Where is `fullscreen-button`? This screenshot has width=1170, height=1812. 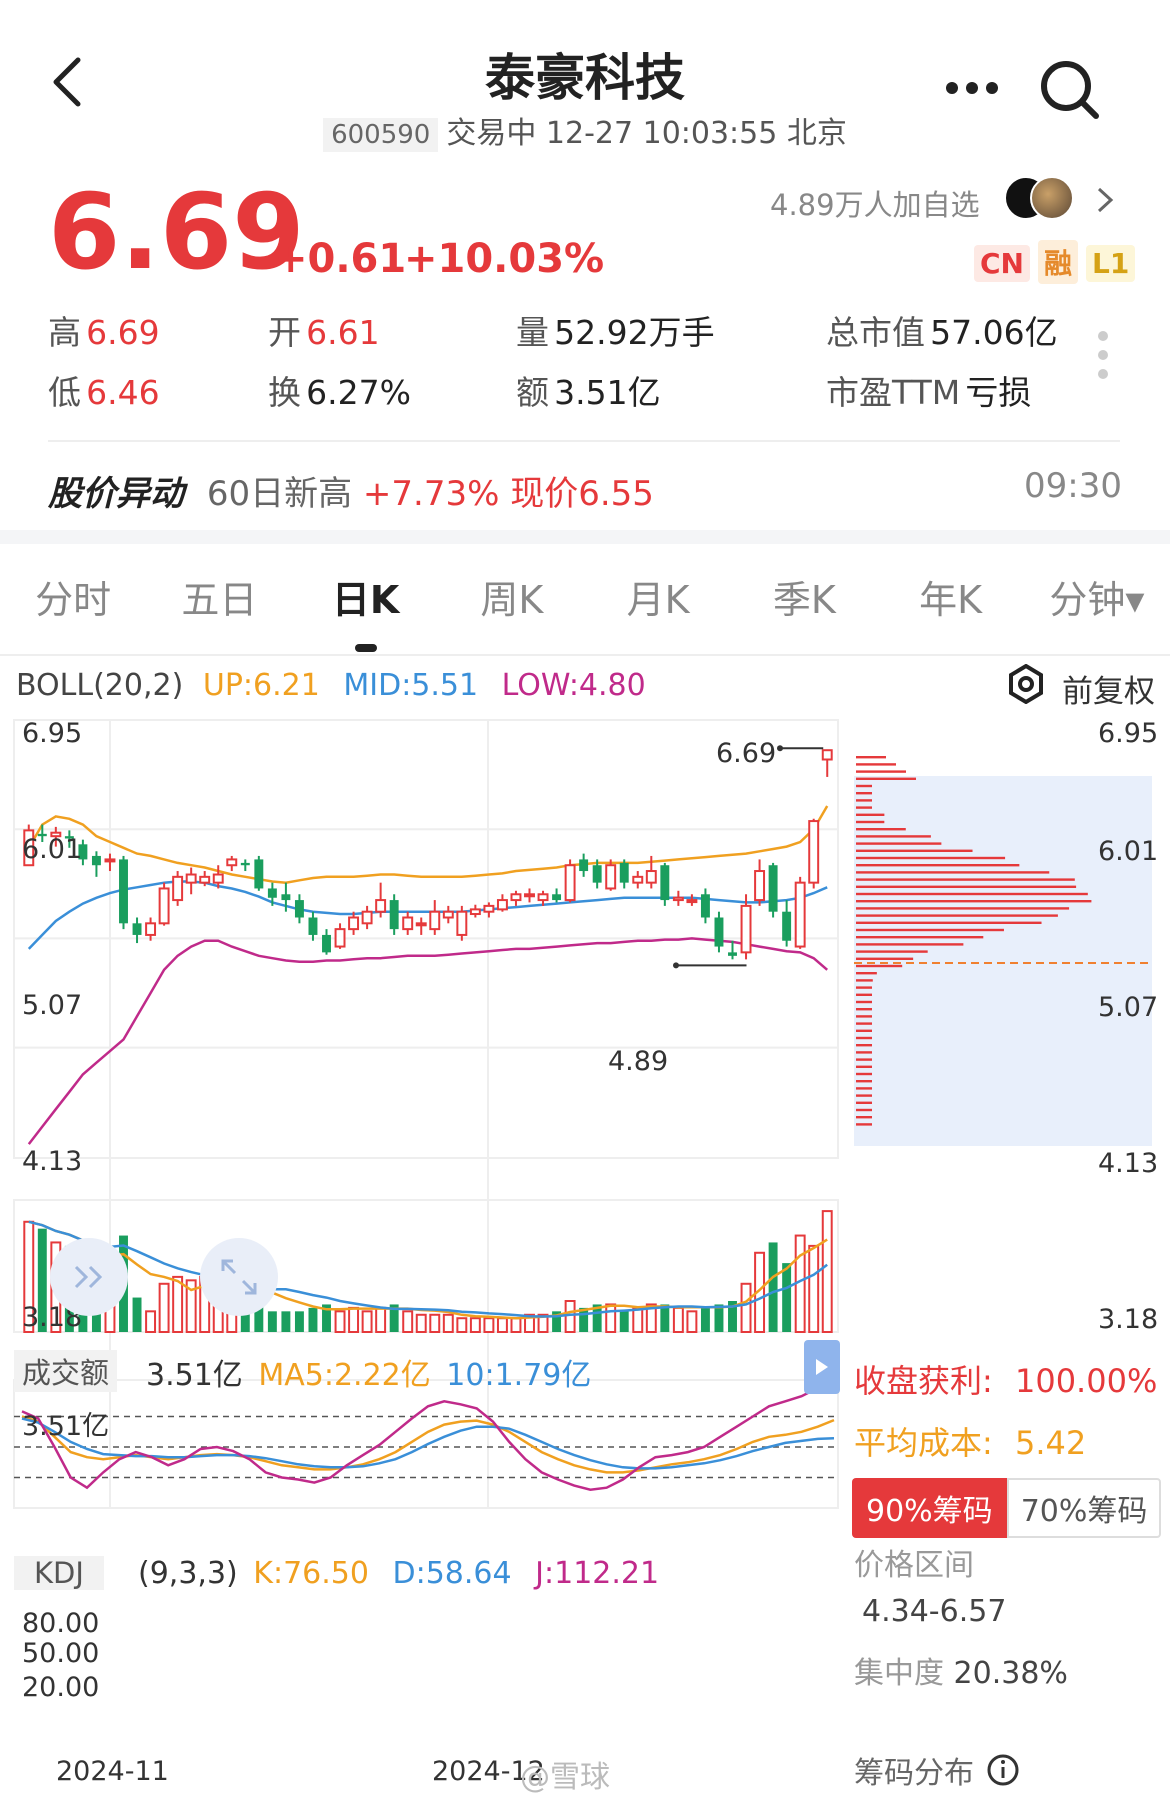
fullscreen-button is located at coordinates (239, 1277).